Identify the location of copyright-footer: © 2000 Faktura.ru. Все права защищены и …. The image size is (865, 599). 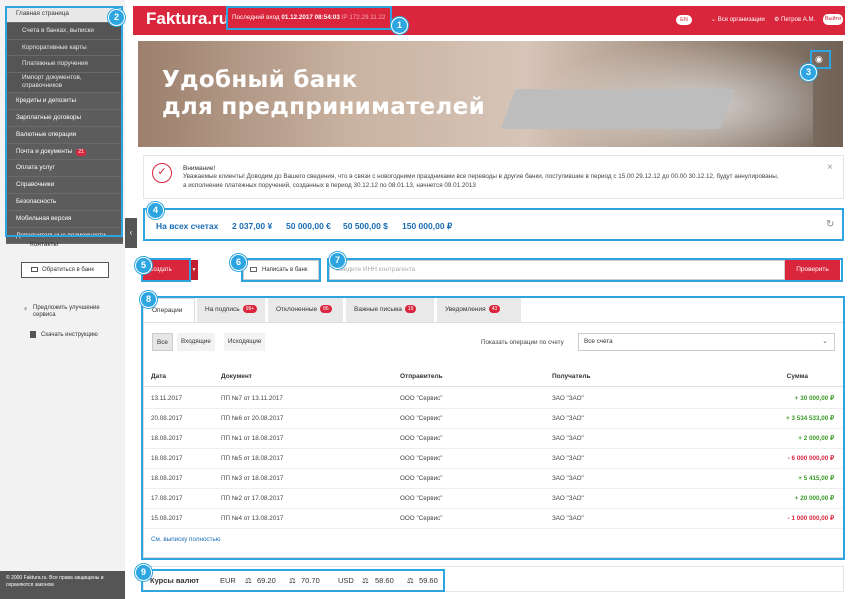
(62, 585).